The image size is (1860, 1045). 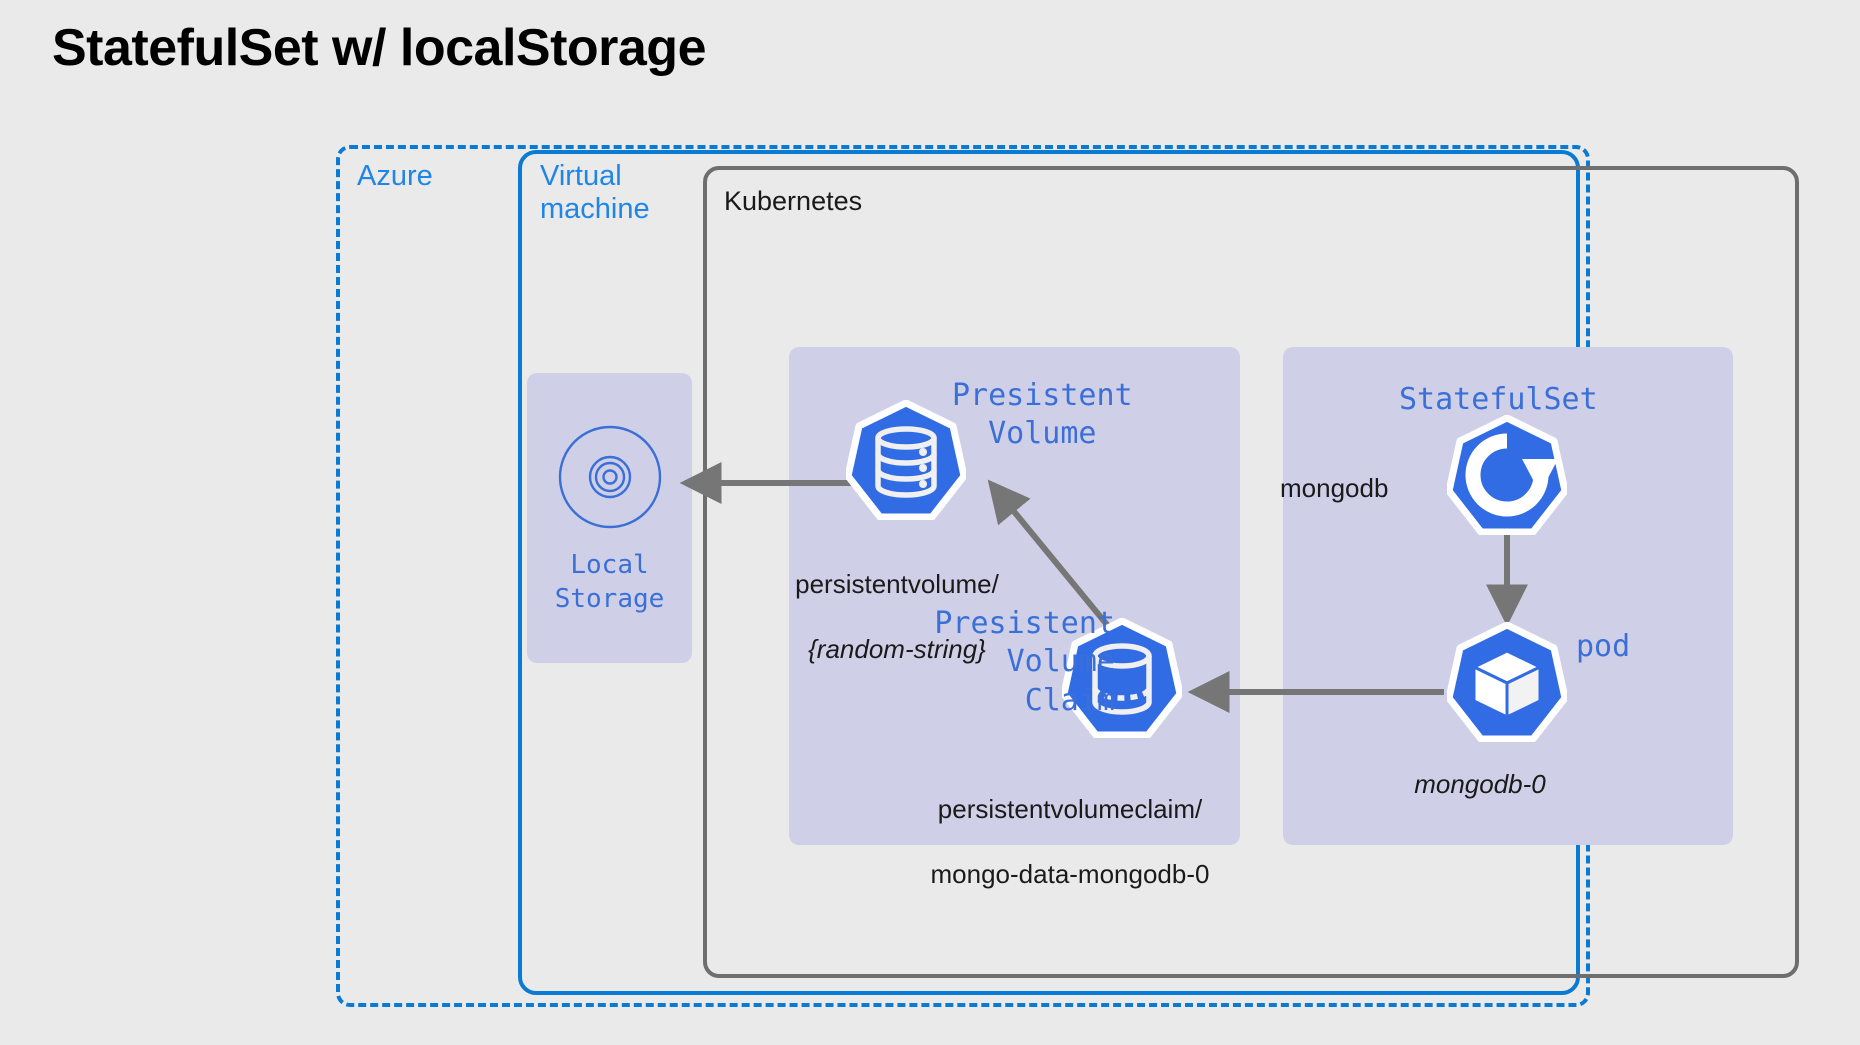 I want to click on disc-icon, so click(x=610, y=477).